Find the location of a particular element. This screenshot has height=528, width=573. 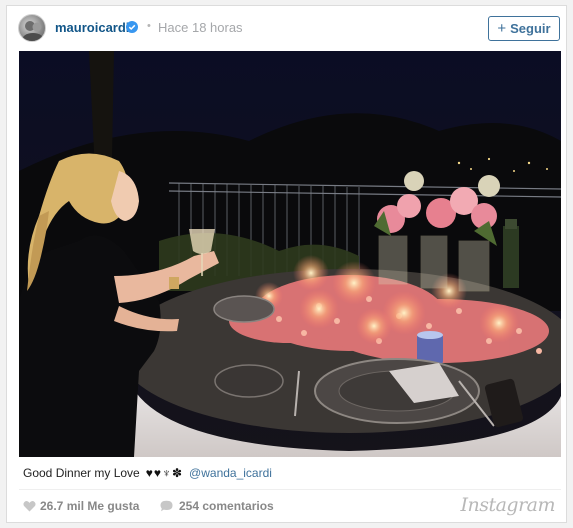

username-link: mauroicardi is located at coordinates (92, 27).